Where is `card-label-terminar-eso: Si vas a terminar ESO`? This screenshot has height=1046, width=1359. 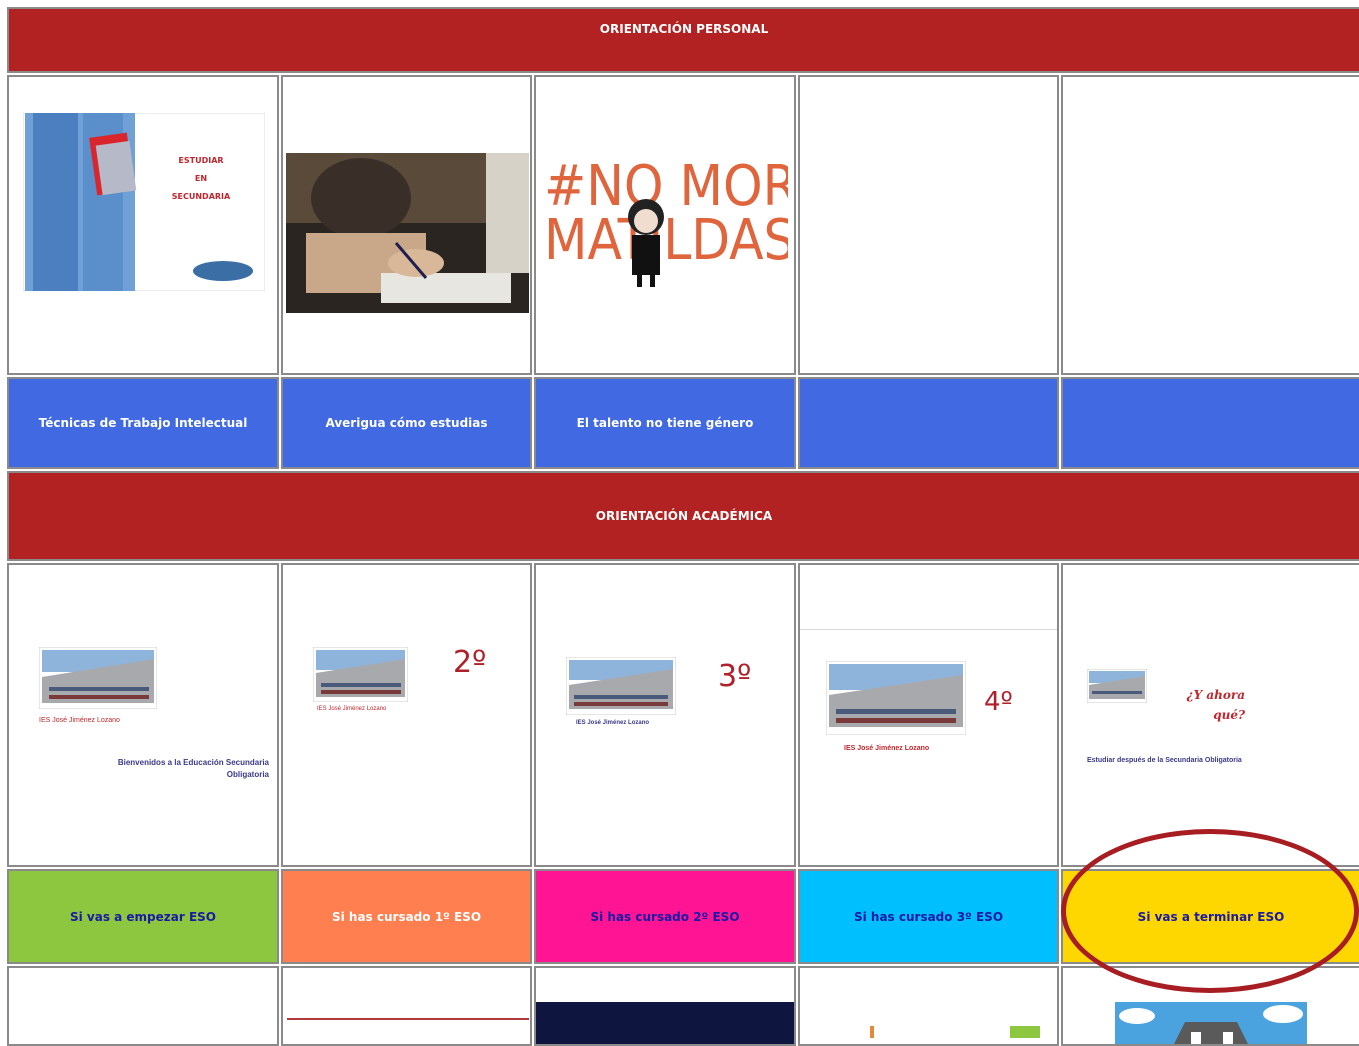
card-label-terminar-eso: Si vas a terminar ESO is located at coordinates (1210, 916).